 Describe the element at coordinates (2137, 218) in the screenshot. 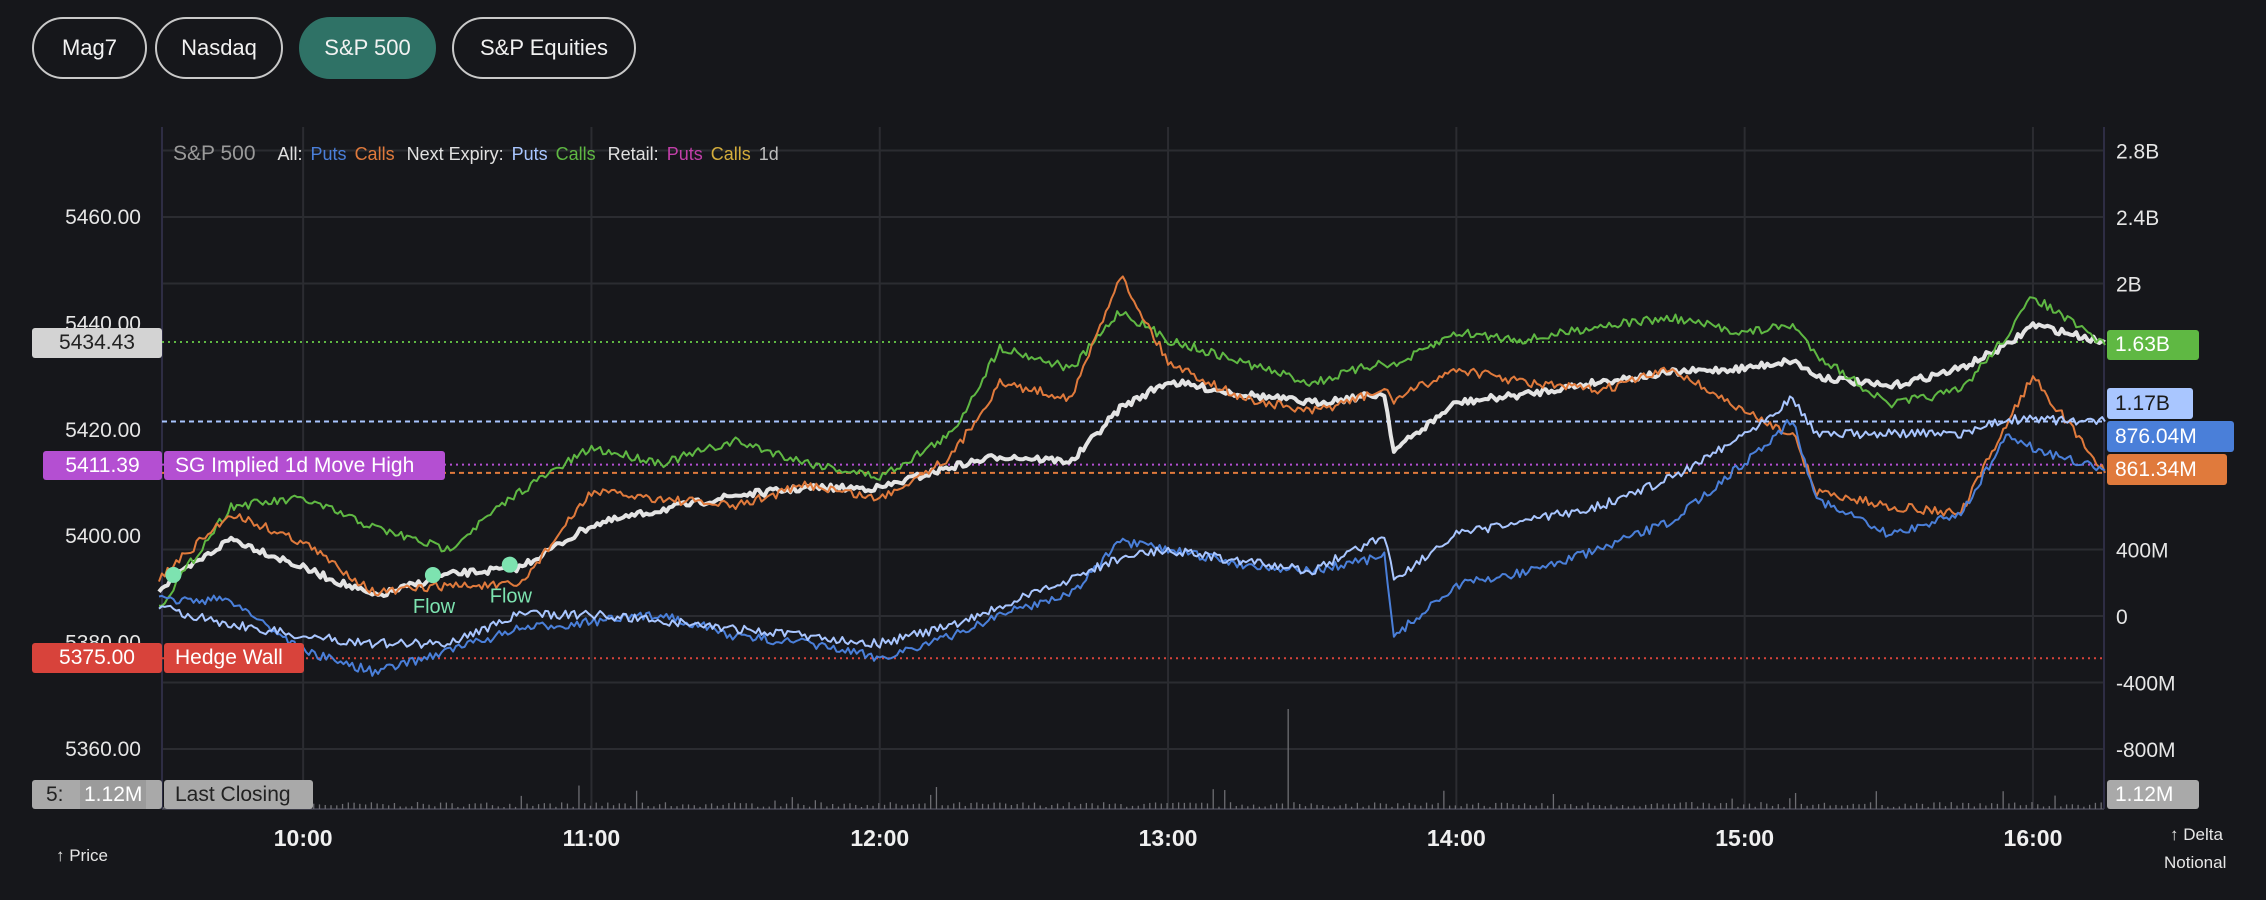

I see `right-tick-label: 2.4B` at that location.